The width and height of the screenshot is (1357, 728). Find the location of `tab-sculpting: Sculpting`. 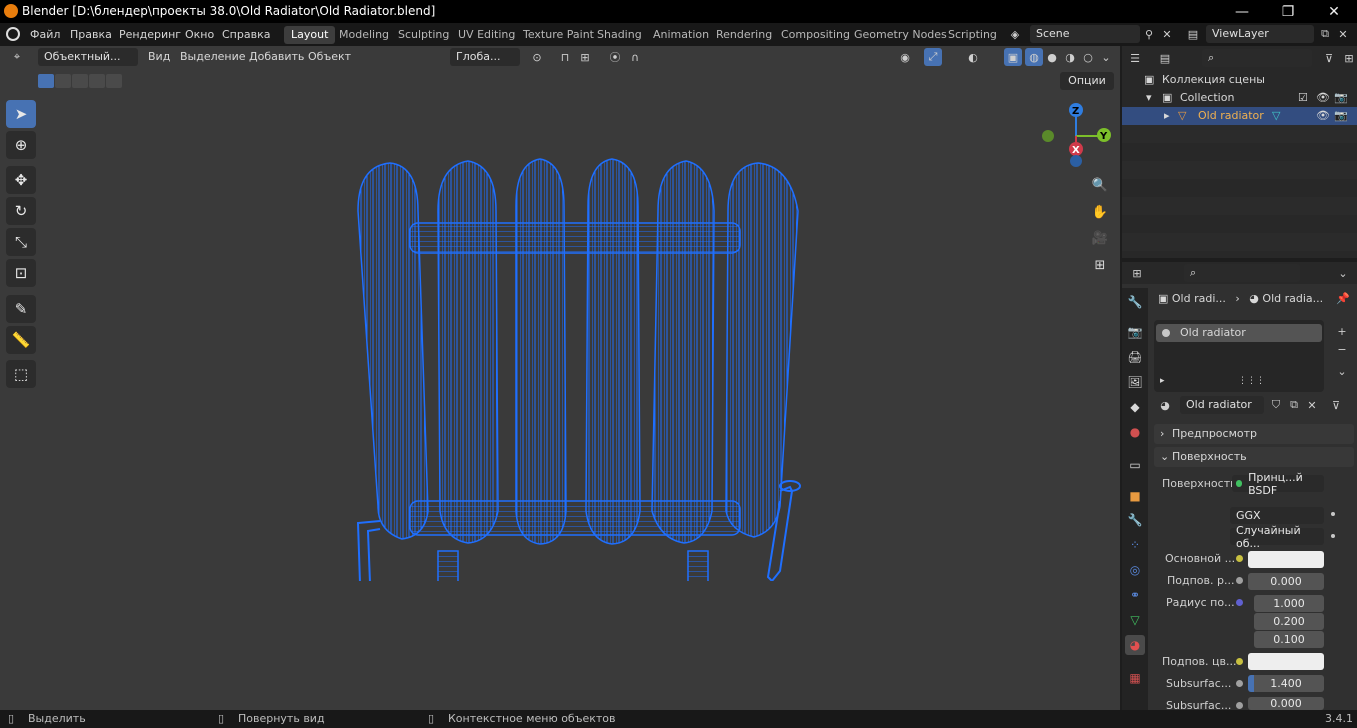

tab-sculpting: Sculpting is located at coordinates (423, 35).